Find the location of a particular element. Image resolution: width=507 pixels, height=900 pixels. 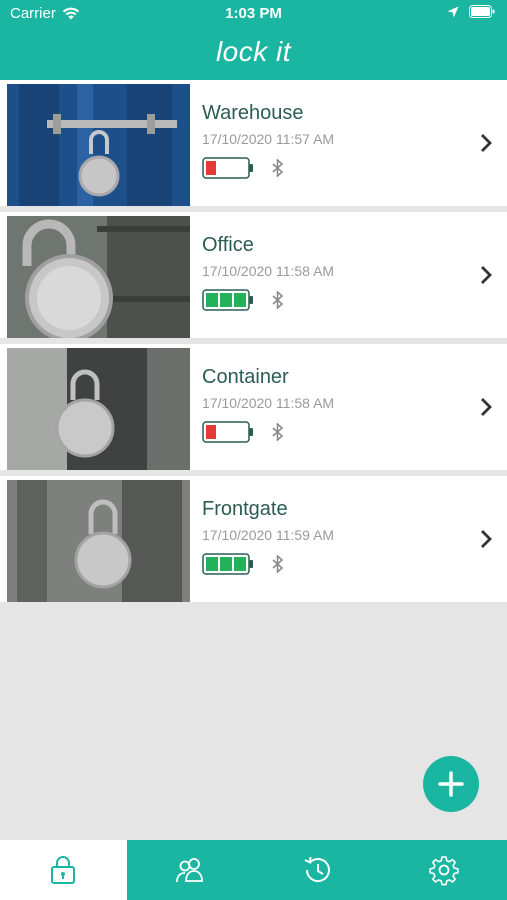

lock-item: Frontgate 17/10/2020 11:59 AM is located at coordinates (253, 542).